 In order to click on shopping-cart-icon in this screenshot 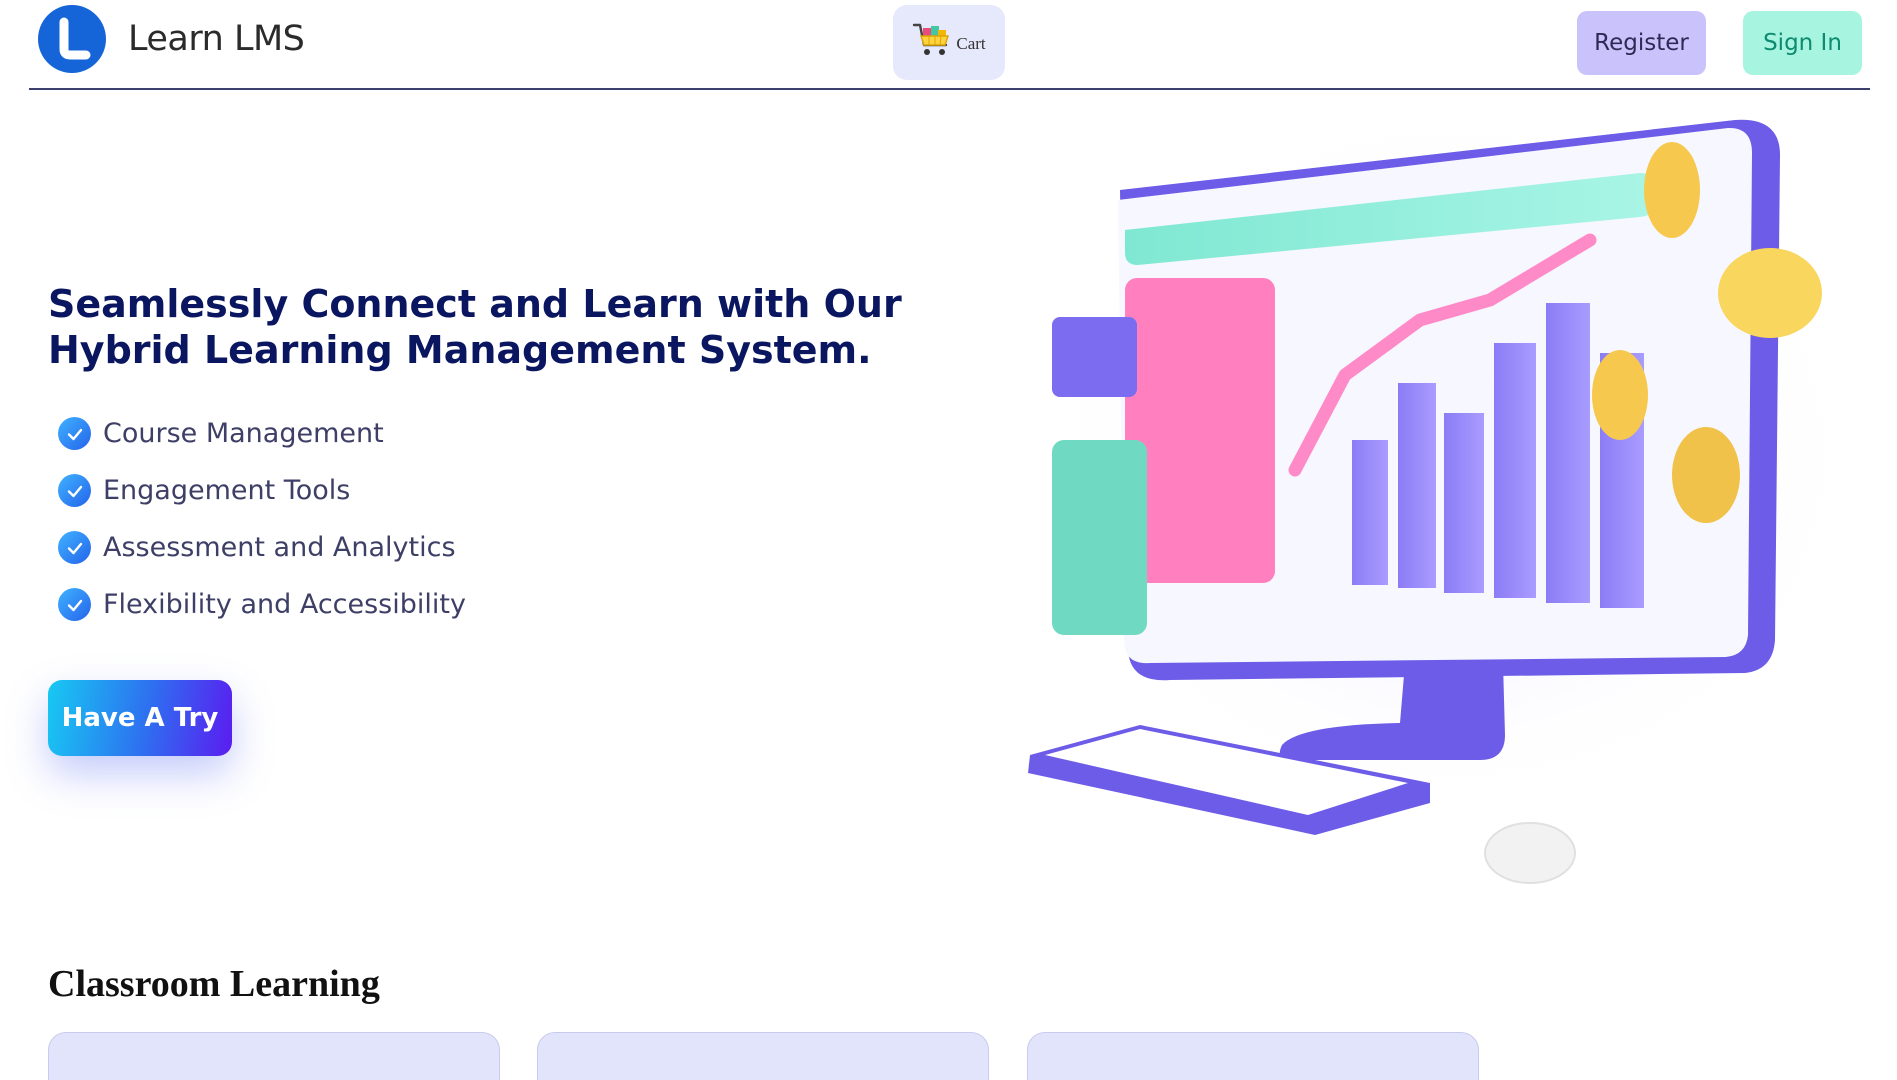, I will do `click(932, 42)`.